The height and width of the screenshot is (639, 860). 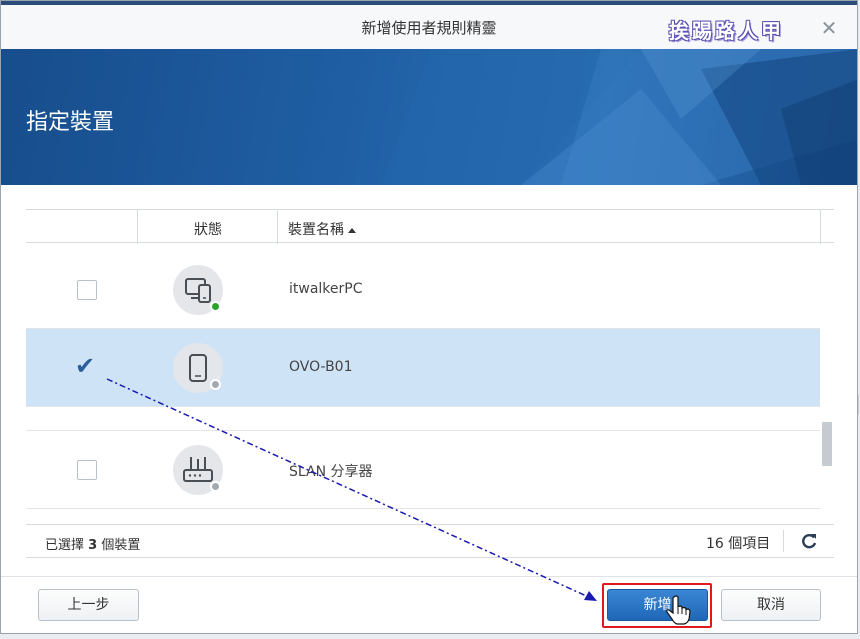 What do you see at coordinates (678, 610) in the screenshot?
I see `hand-cursor-icon` at bounding box center [678, 610].